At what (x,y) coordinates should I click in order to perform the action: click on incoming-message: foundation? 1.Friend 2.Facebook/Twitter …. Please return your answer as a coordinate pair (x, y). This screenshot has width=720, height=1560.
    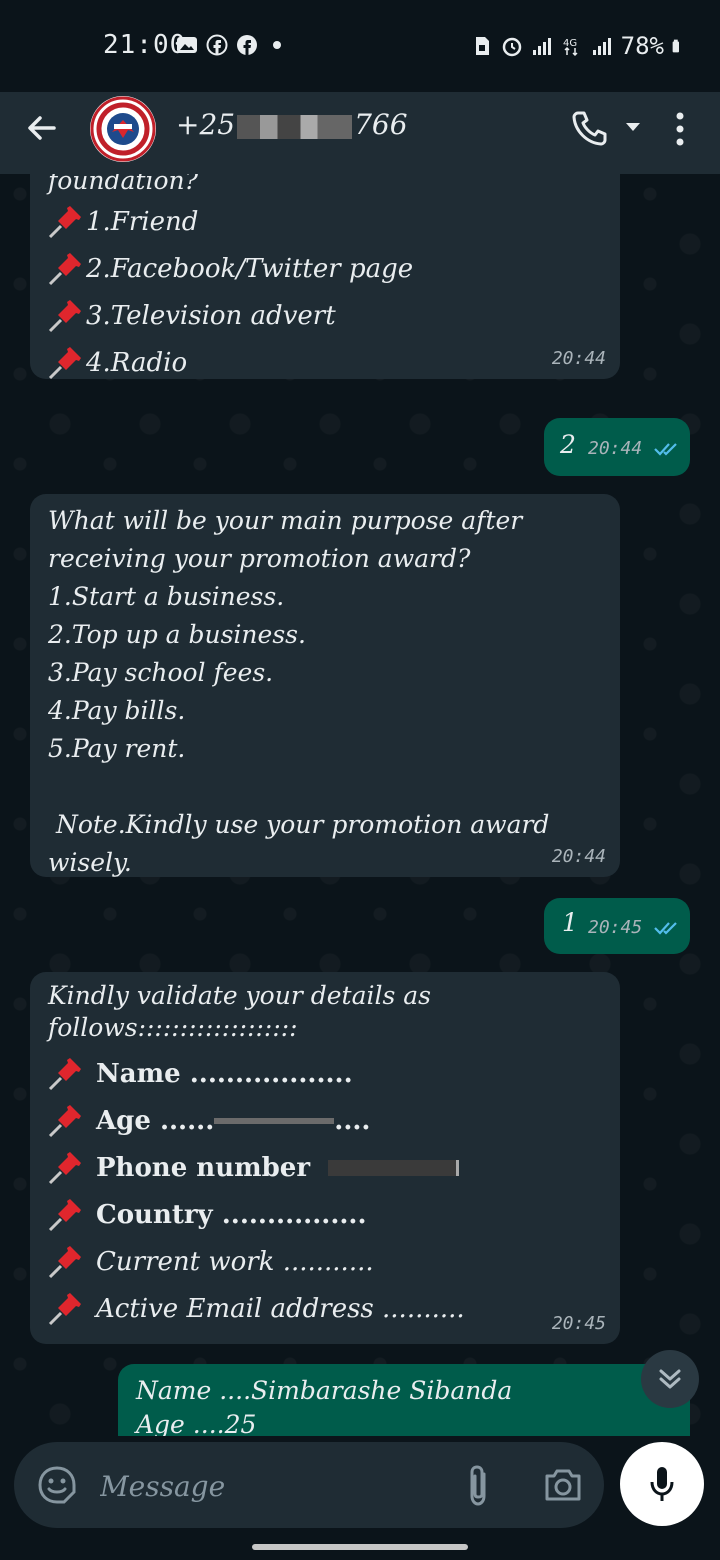
    Looking at the image, I should click on (325, 276).